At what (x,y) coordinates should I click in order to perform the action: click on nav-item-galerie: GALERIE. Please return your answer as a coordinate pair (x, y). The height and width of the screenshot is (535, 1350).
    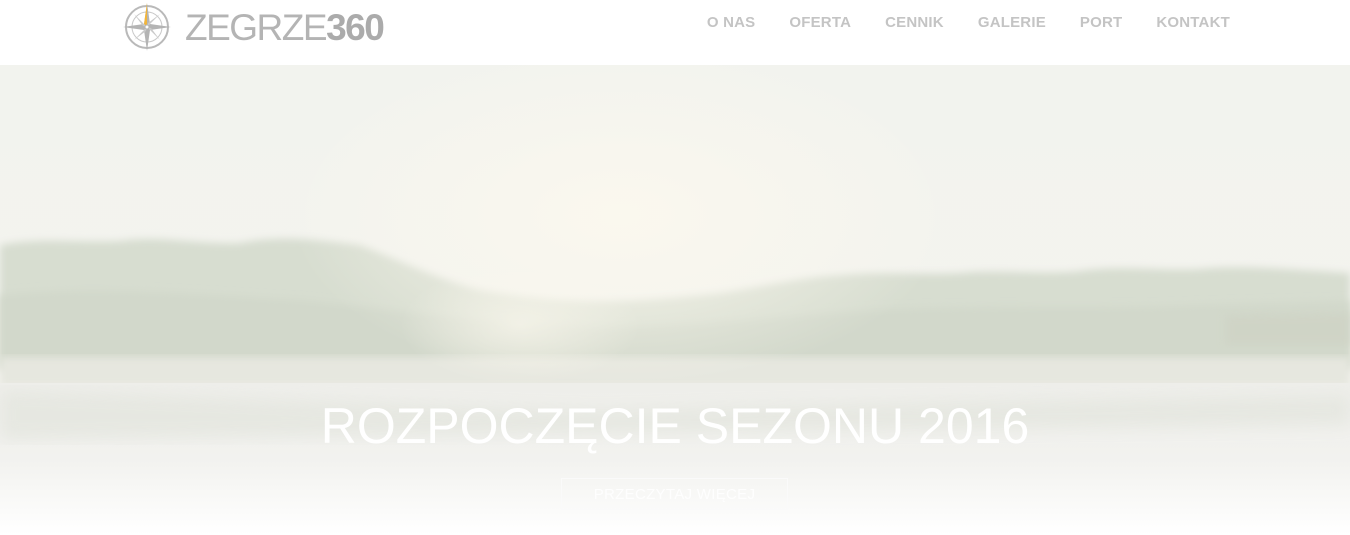
    Looking at the image, I should click on (1012, 23).